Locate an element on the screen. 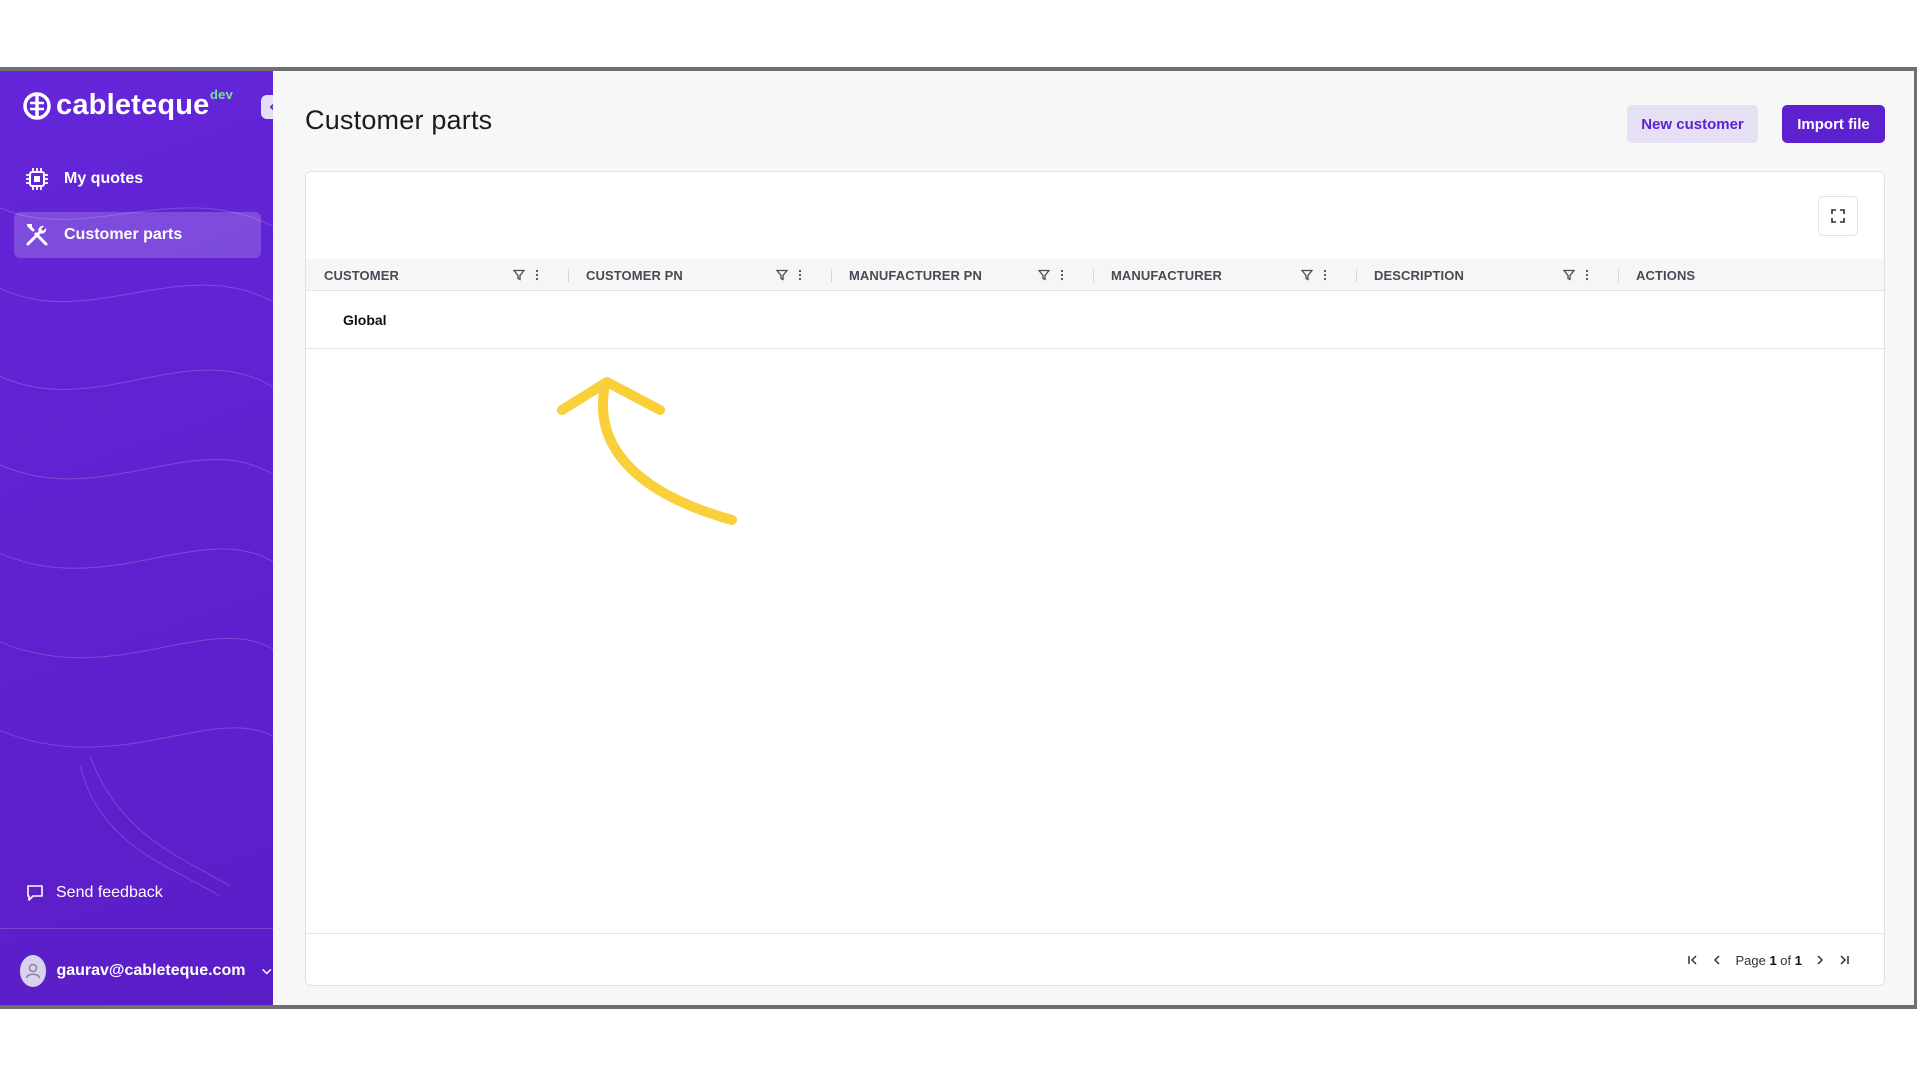  table-row: Global is located at coordinates (1095, 320).